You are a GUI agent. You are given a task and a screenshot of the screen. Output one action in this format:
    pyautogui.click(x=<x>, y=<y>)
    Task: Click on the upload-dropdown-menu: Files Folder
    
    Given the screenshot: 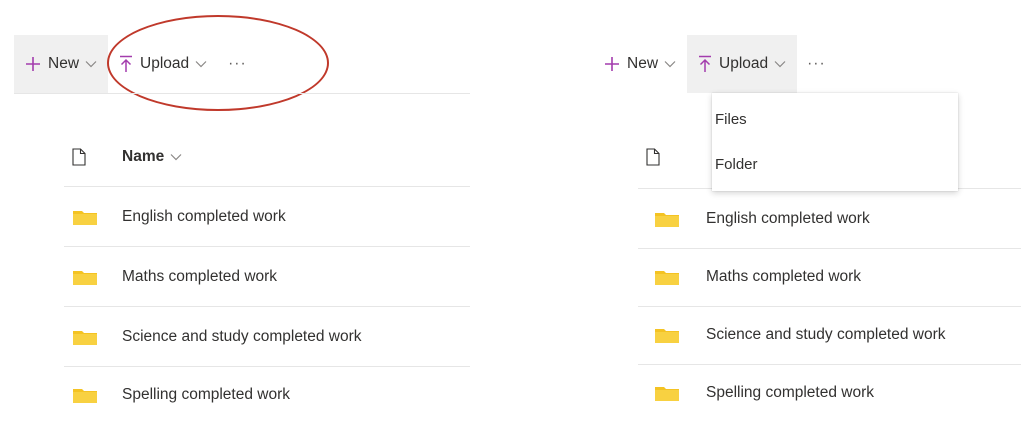 What is the action you would take?
    pyautogui.click(x=835, y=142)
    